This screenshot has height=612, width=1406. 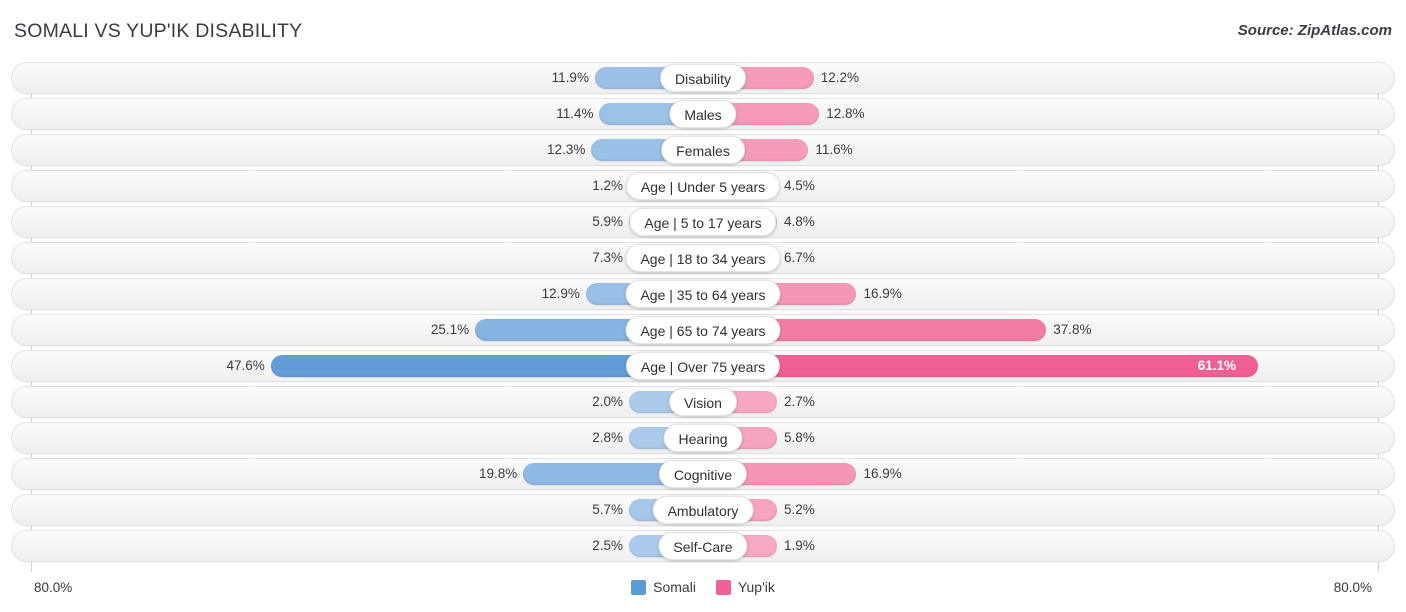 I want to click on legend-label: Yup'ik, so click(x=756, y=587).